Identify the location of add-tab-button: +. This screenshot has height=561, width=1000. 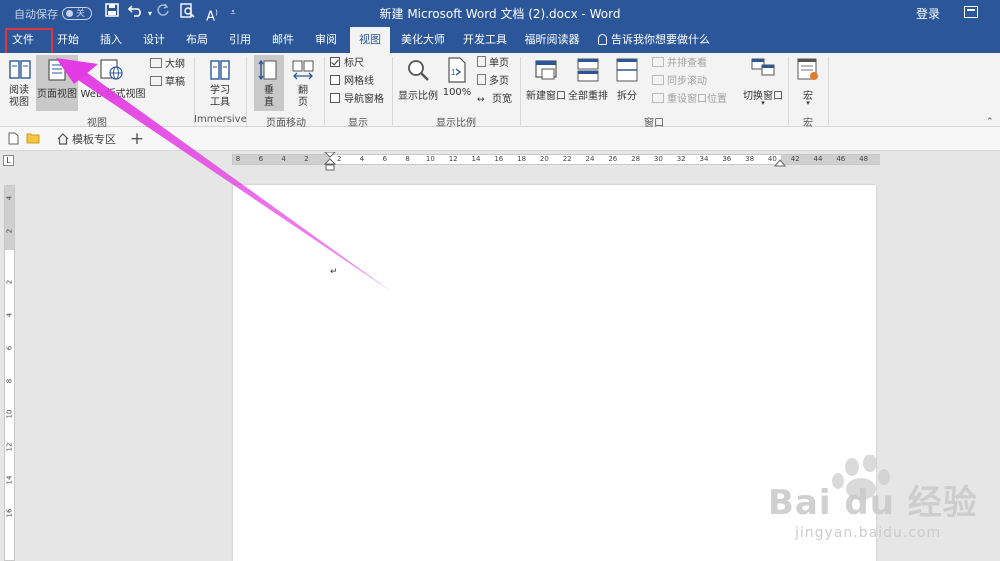
(137, 139).